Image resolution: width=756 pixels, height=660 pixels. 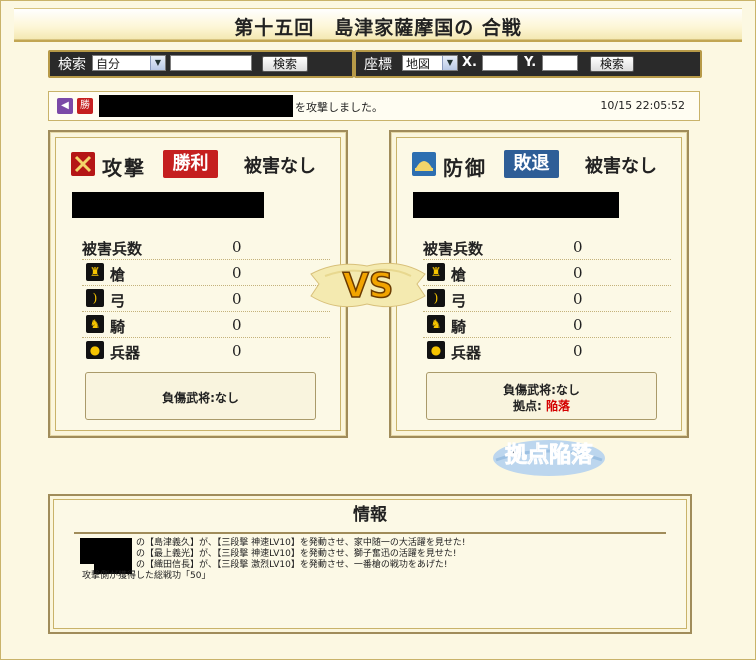 What do you see at coordinates (469, 62) in the screenshot?
I see `x-label: X.` at bounding box center [469, 62].